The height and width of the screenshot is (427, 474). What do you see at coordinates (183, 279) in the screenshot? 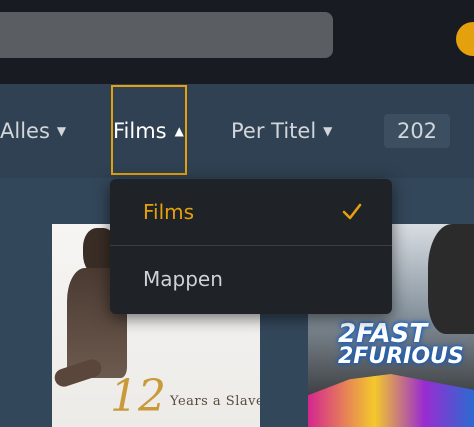
I see `menu-item-label: Mappen` at bounding box center [183, 279].